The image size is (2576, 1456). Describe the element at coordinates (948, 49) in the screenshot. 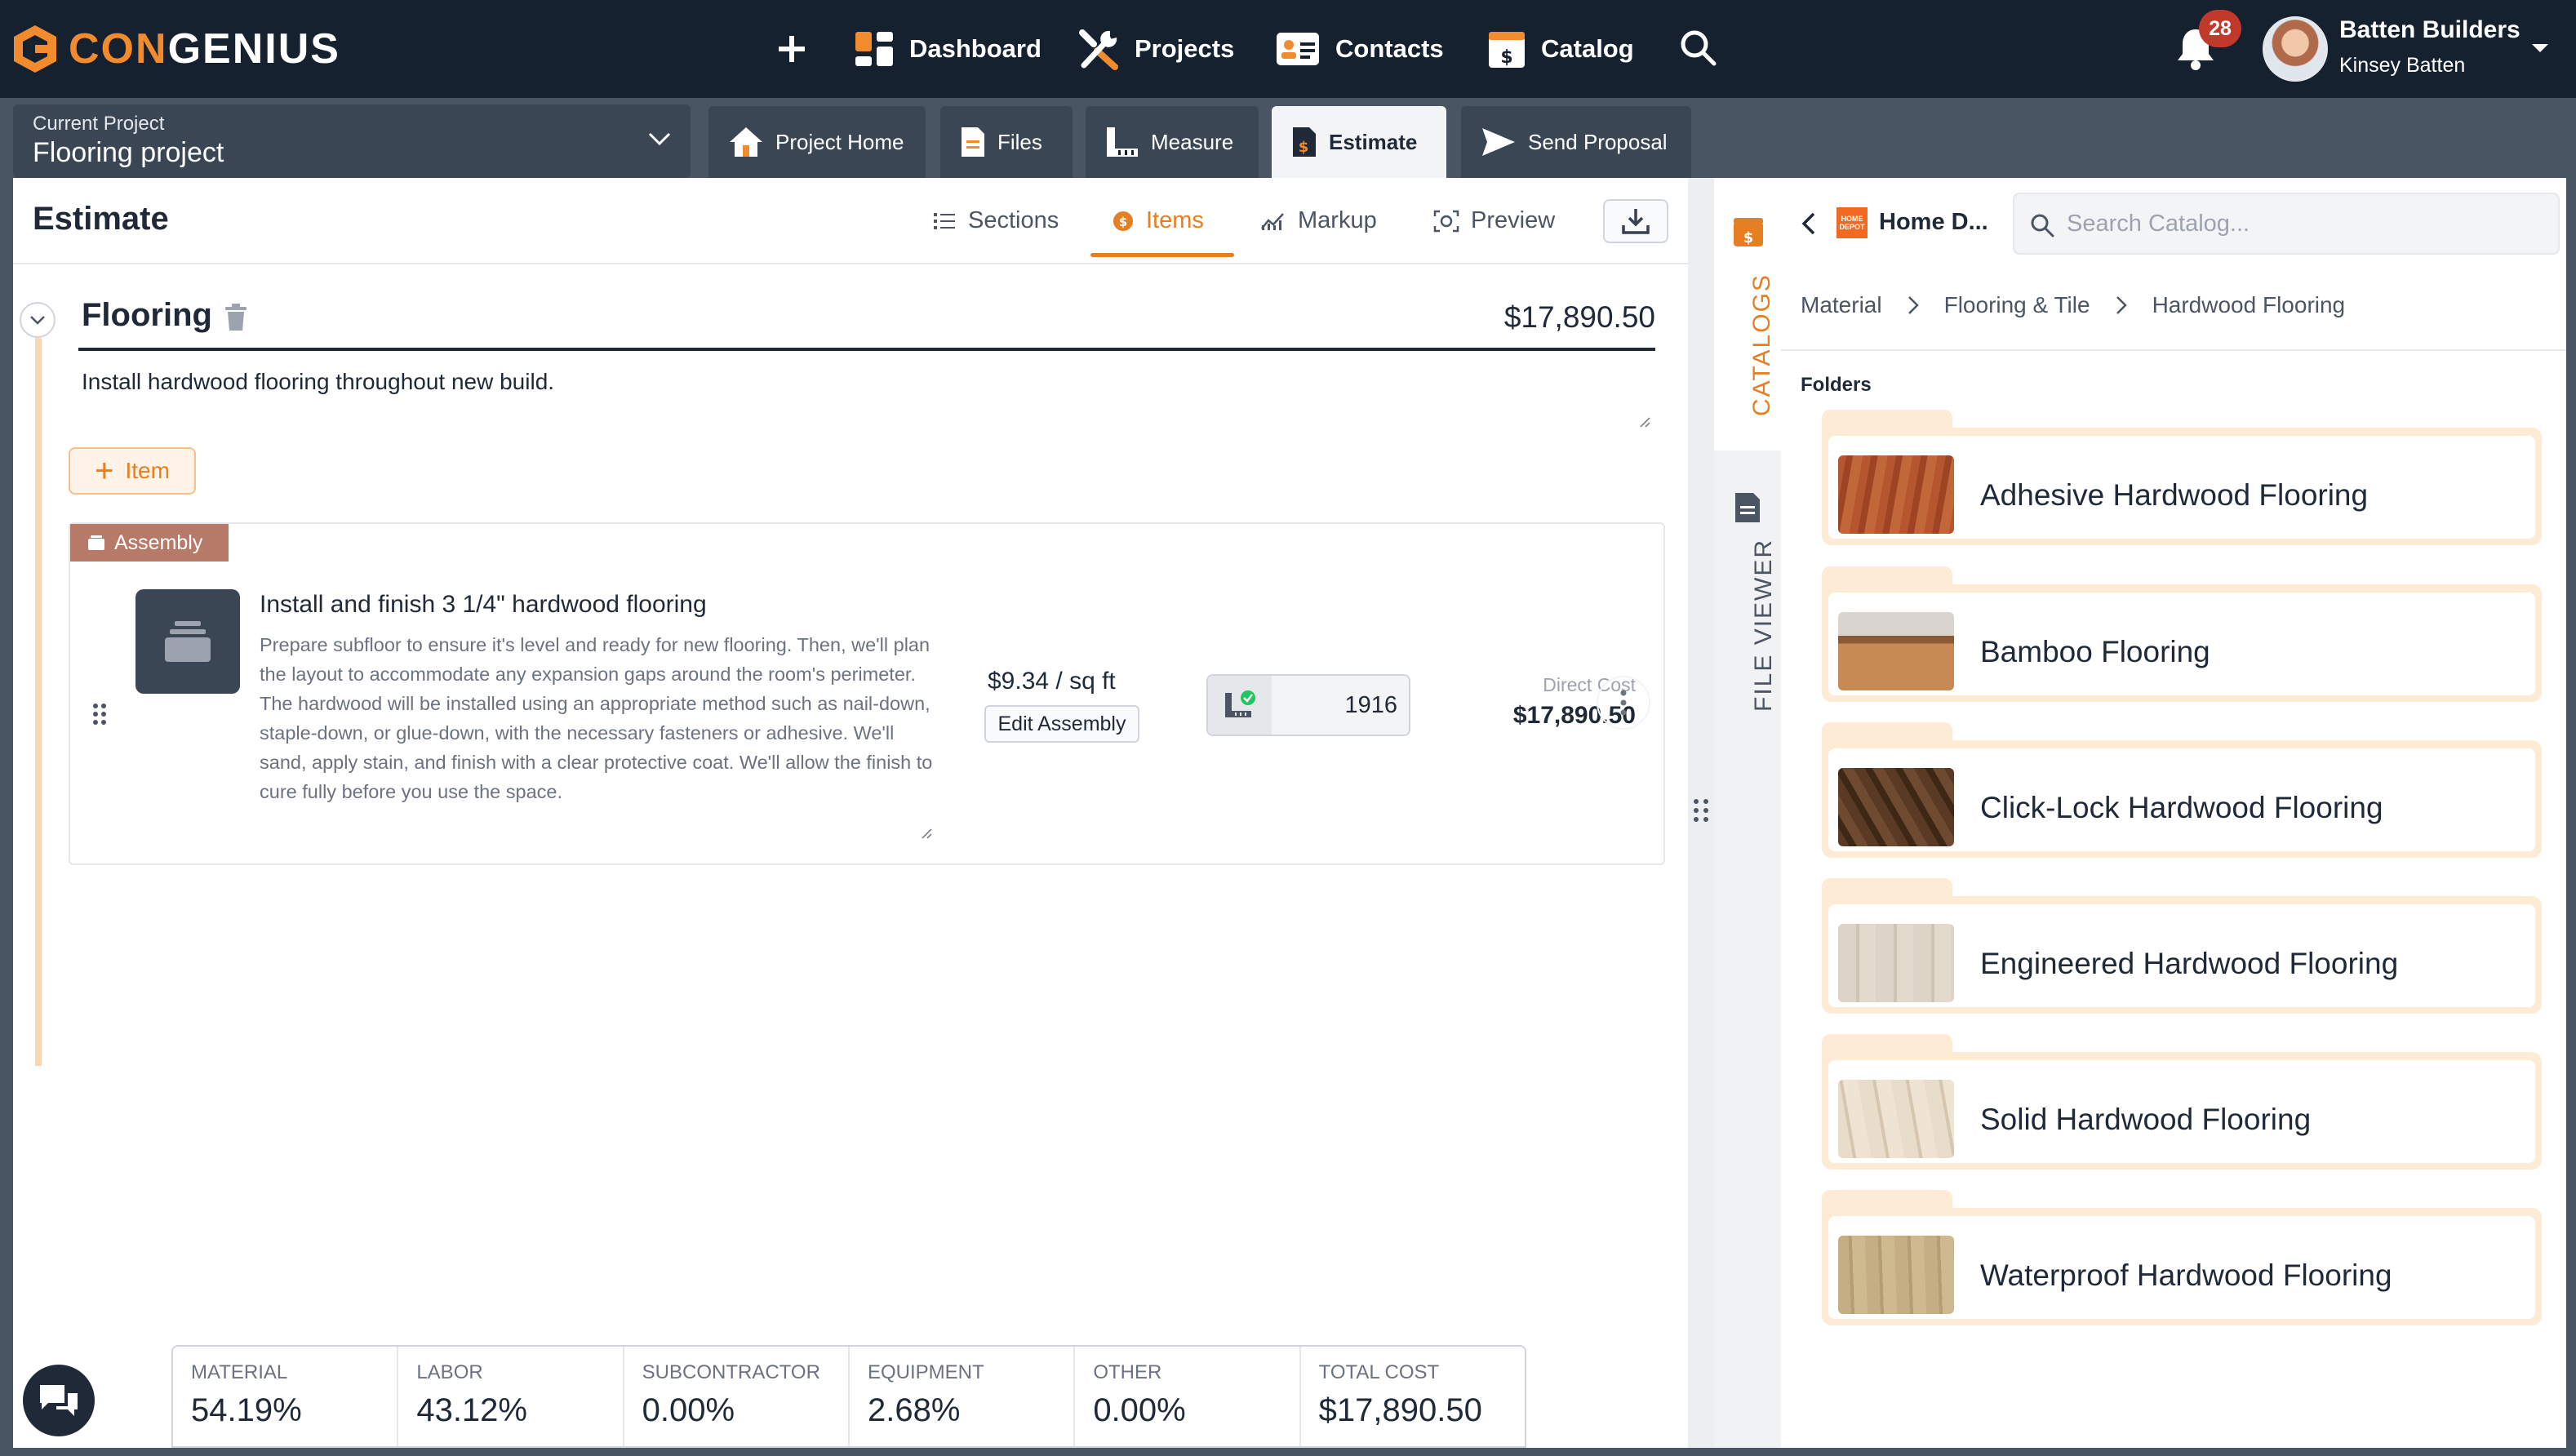

I see `nav-dashboard: Dashboard` at that location.